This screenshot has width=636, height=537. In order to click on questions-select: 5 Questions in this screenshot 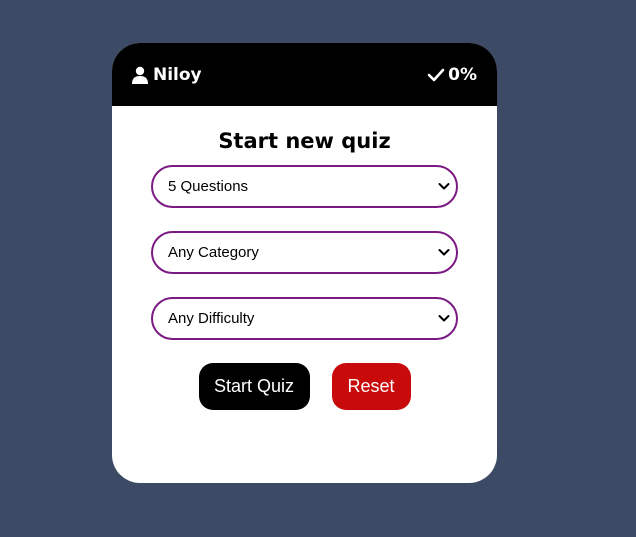, I will do `click(304, 186)`.